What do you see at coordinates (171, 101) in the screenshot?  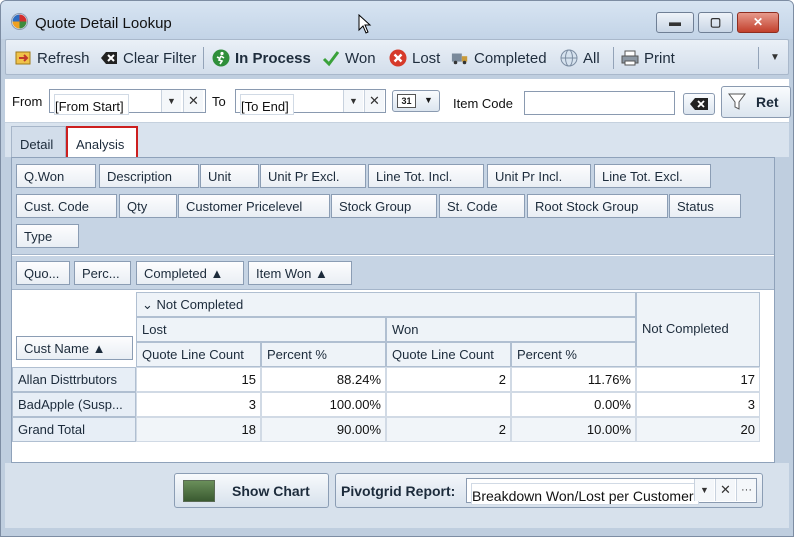 I see `from-dropdown-arrow-icon: ▼` at bounding box center [171, 101].